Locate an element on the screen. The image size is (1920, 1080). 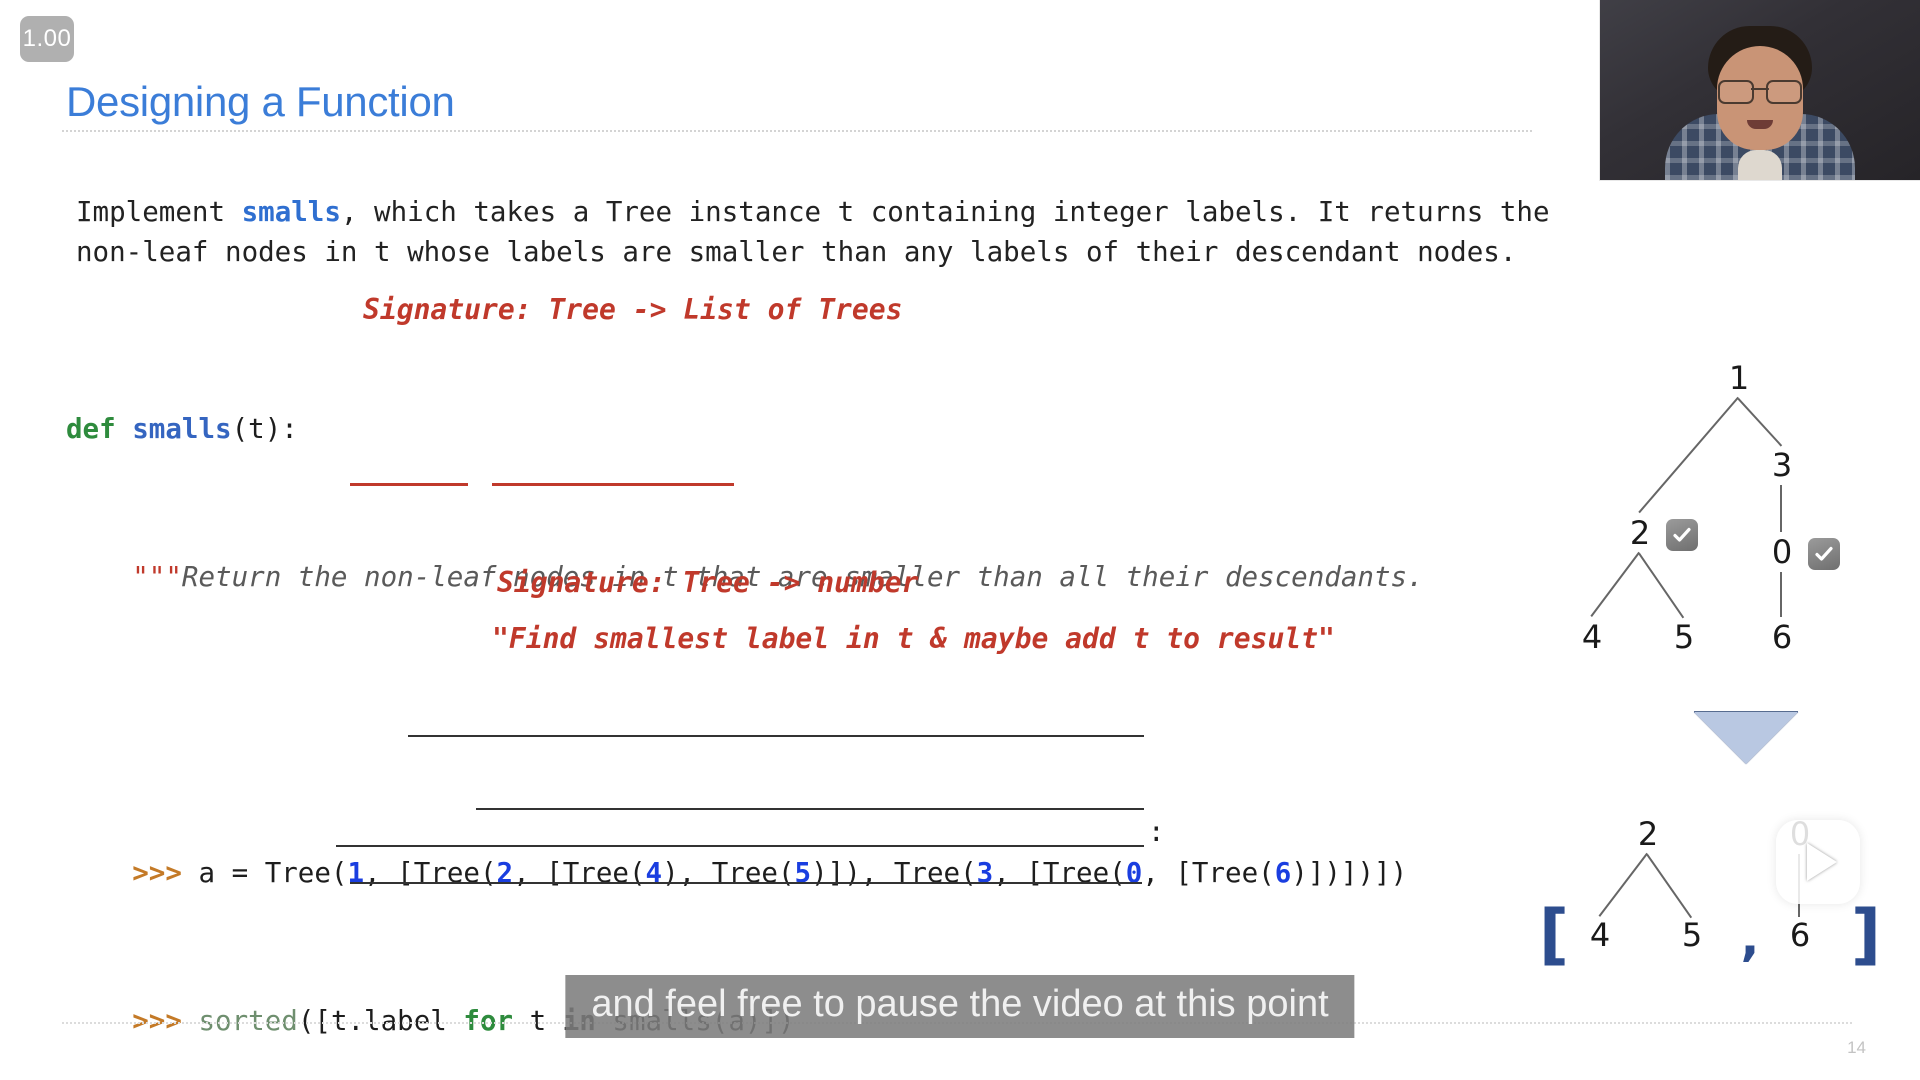
expr-t-label: t.label is located at coordinates (388, 1021).